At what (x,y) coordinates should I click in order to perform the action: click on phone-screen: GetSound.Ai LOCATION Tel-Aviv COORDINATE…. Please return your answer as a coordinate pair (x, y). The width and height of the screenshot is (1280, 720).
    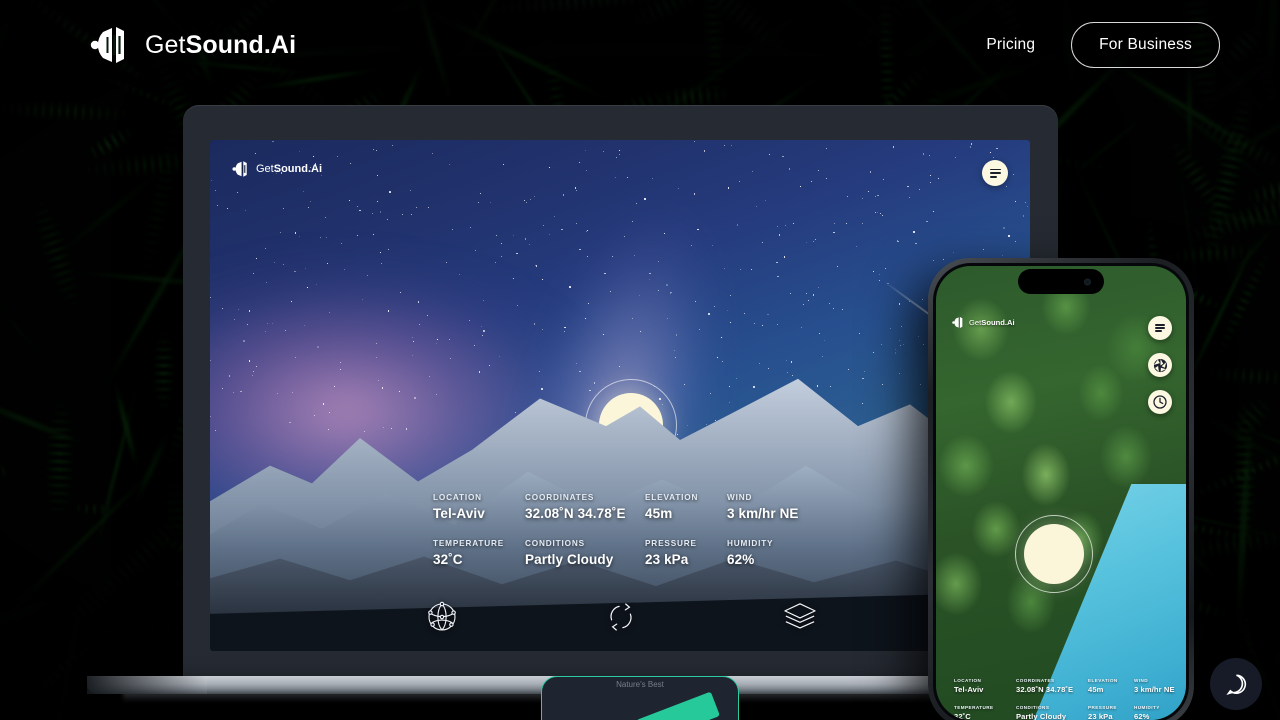
    Looking at the image, I should click on (1061, 493).